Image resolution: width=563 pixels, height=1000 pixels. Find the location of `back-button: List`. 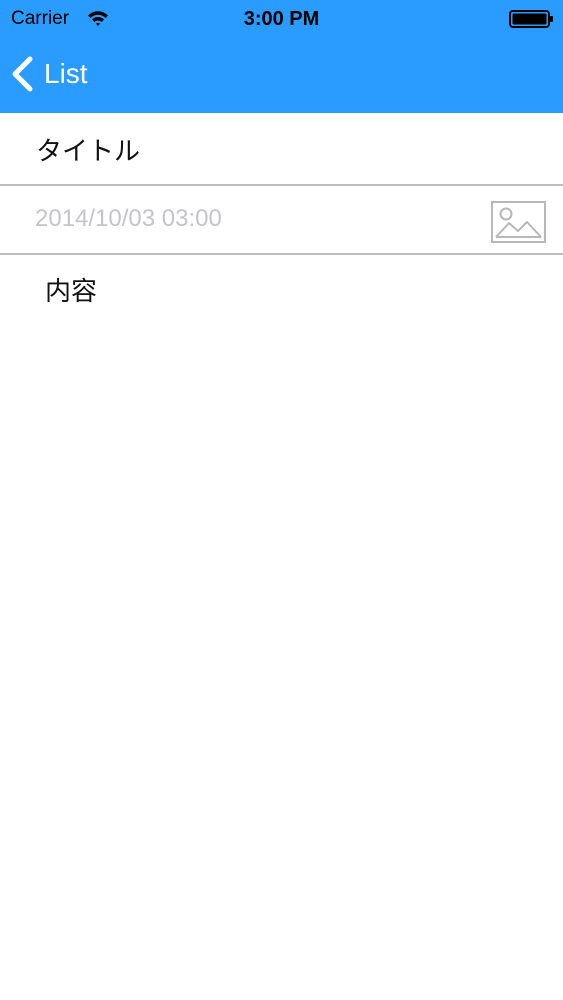

back-button: List is located at coordinates (49, 74).